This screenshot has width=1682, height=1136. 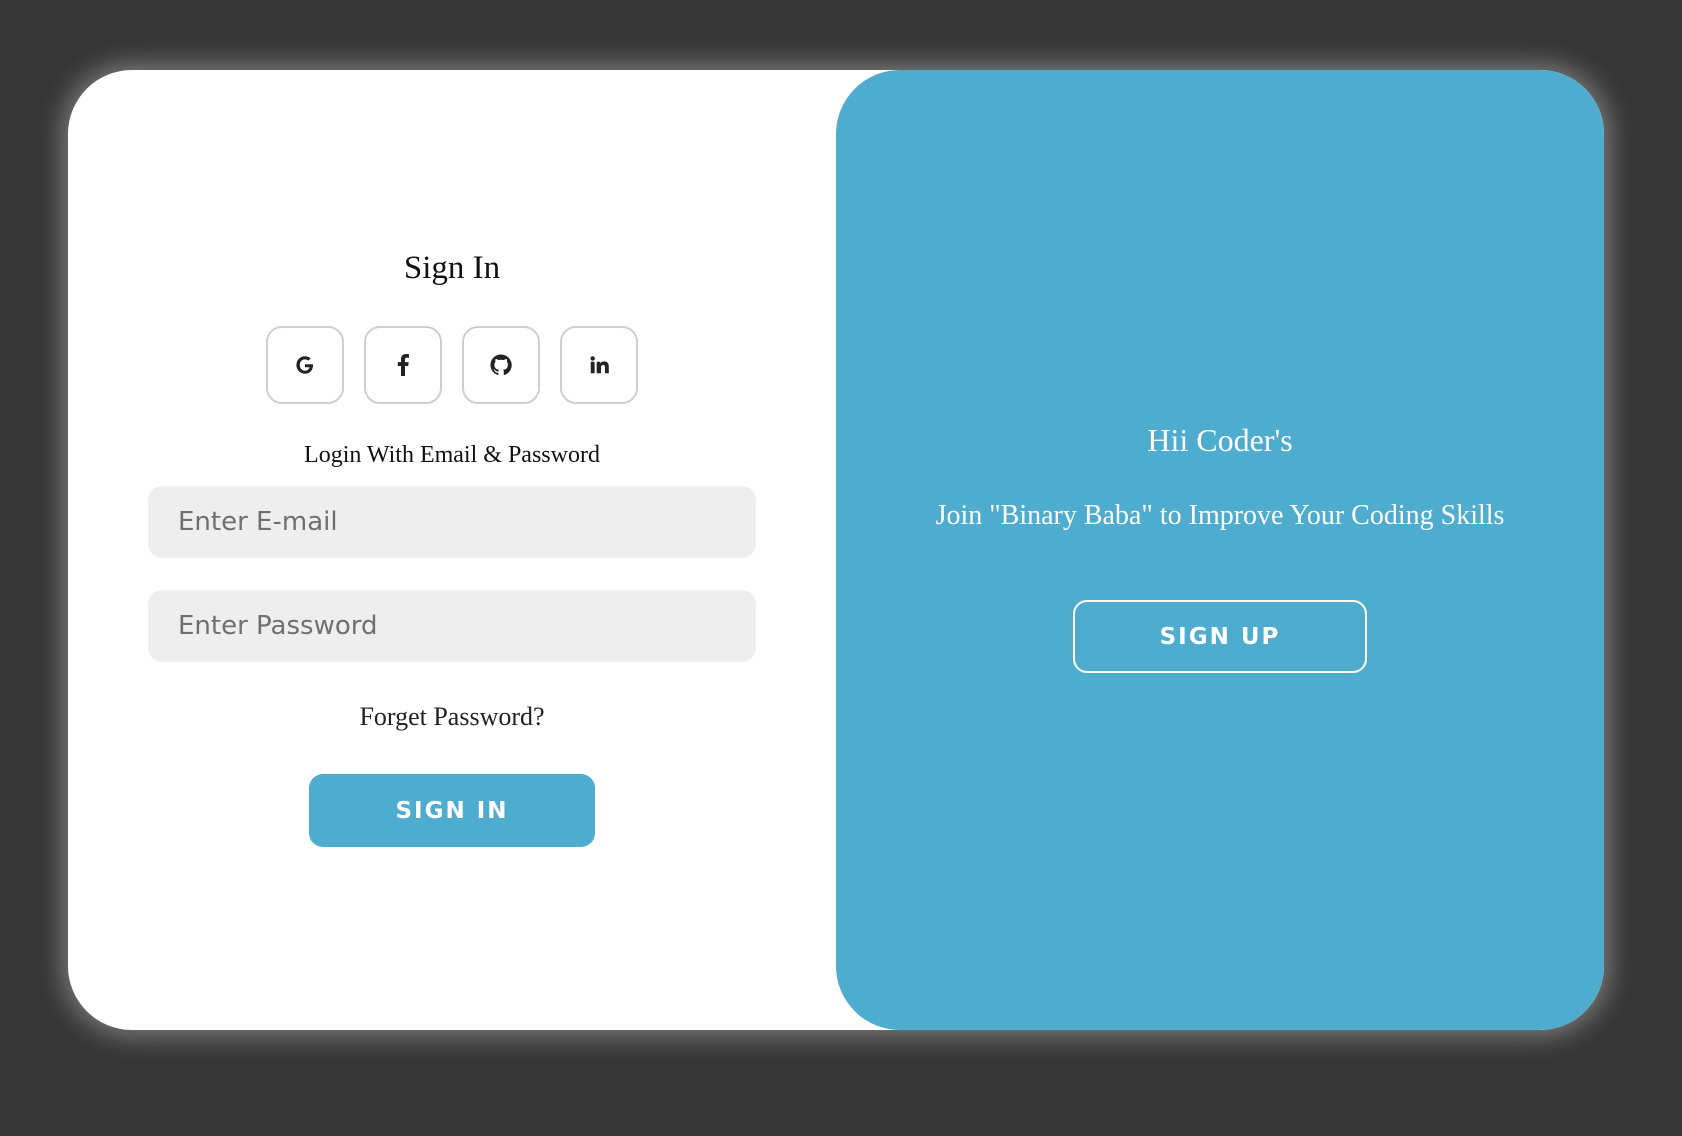 What do you see at coordinates (452, 522) in the screenshot?
I see `email-field` at bounding box center [452, 522].